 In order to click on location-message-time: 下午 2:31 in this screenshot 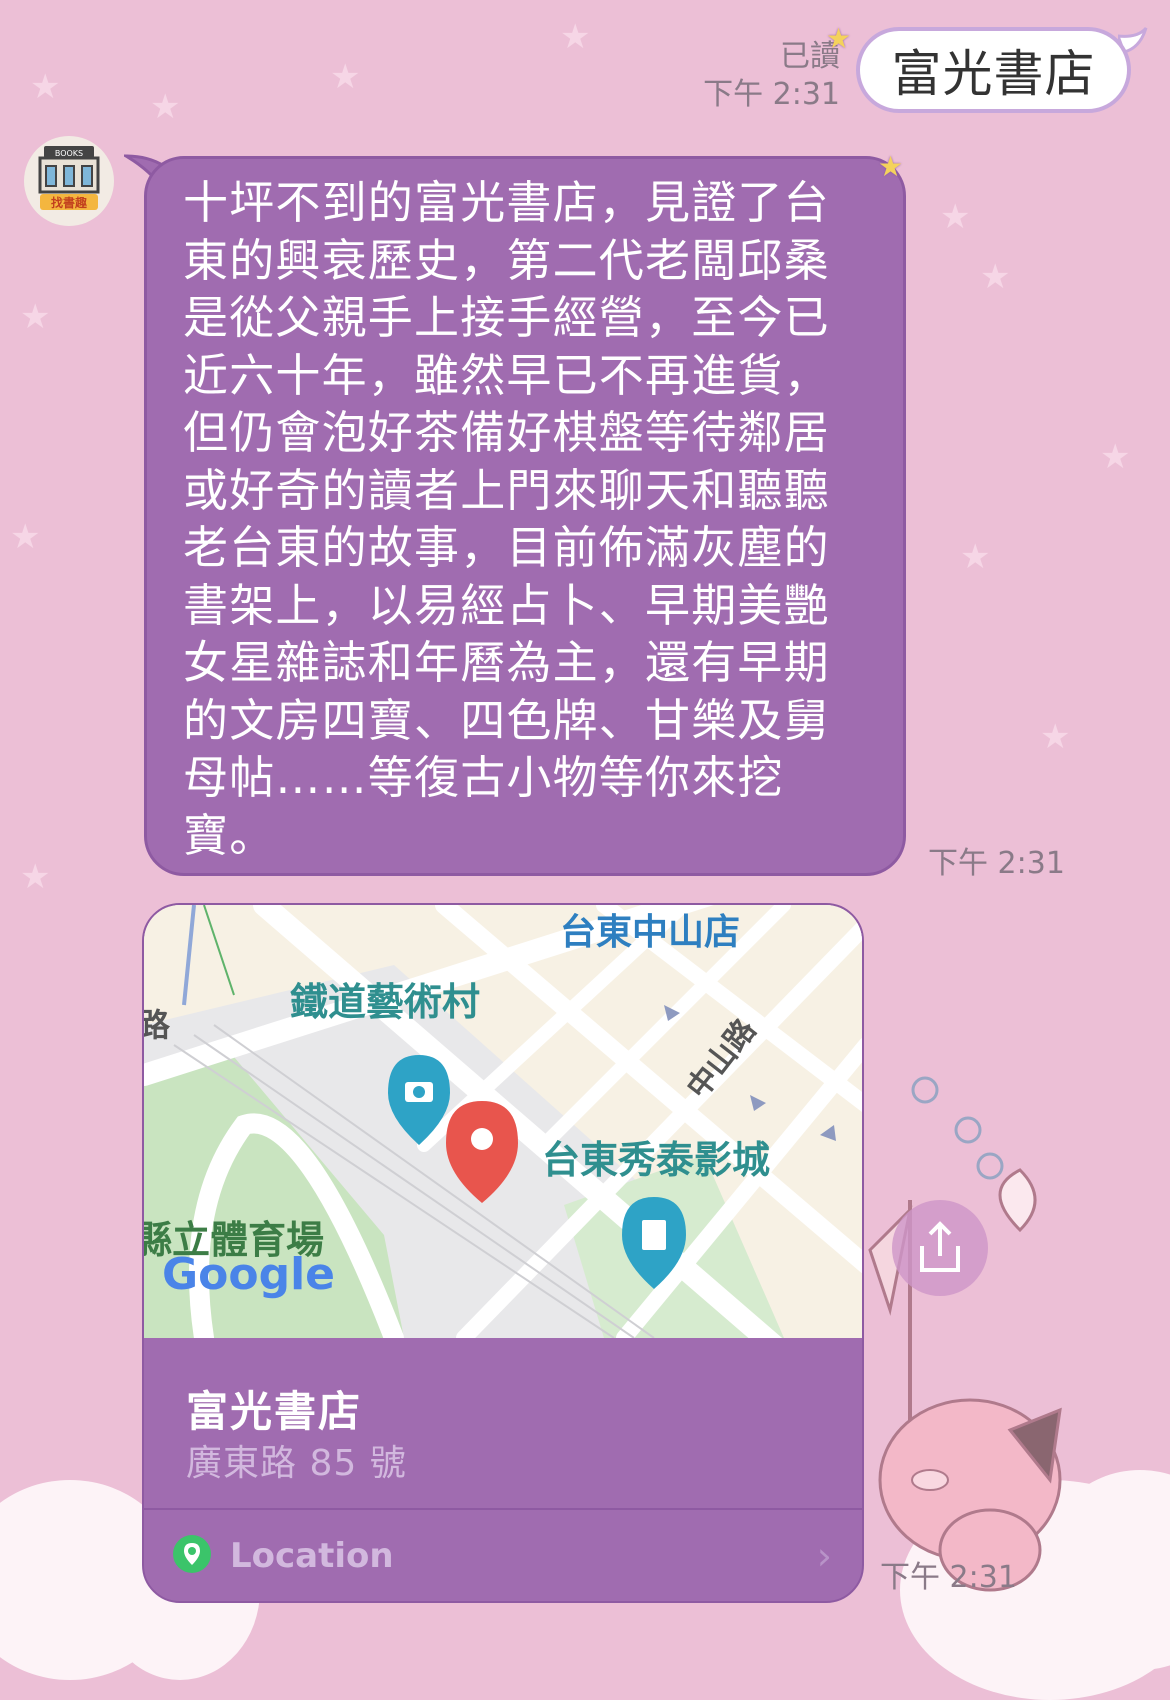, I will do `click(948, 1577)`.